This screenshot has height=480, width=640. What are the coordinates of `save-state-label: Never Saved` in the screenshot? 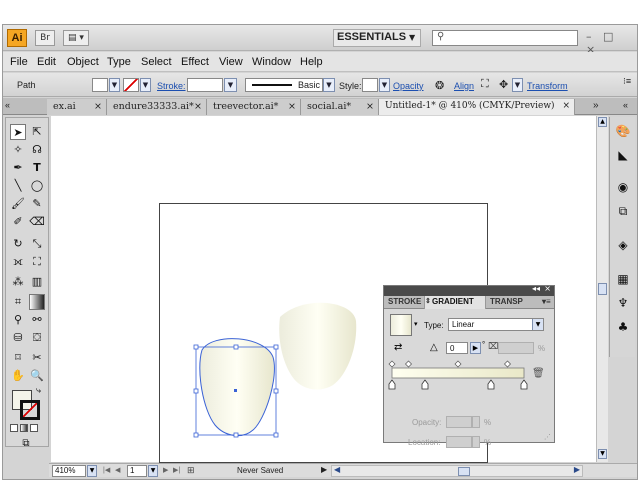 It's located at (260, 470).